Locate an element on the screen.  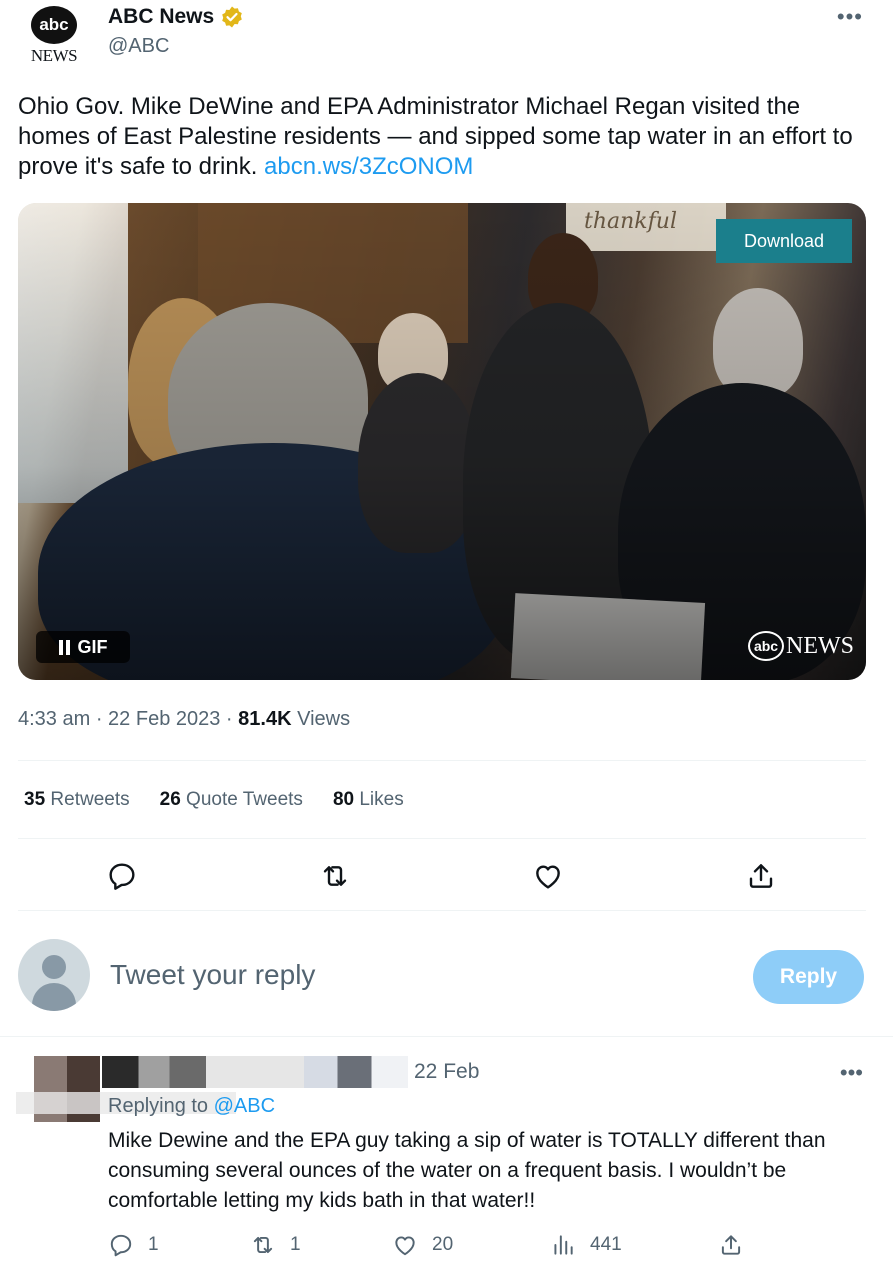
reply-share-action is located at coordinates (731, 1245).